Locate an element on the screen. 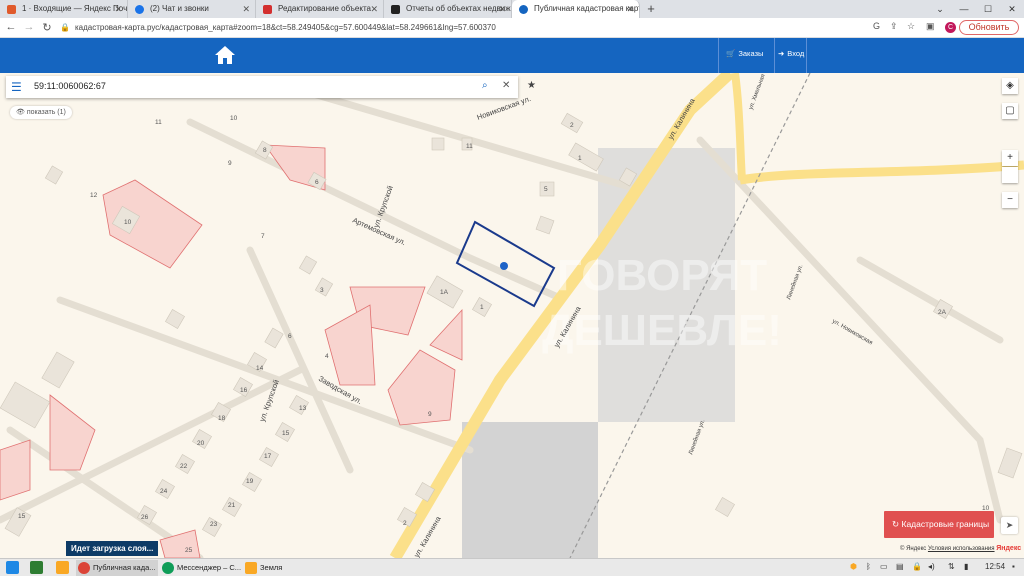 The height and width of the screenshot is (576, 1024). close-window-icon: ✕ is located at coordinates (1012, 9).